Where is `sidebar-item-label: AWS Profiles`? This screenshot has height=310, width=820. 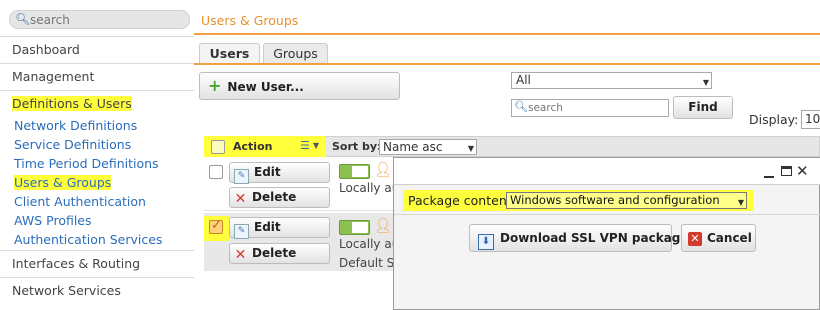 sidebar-item-label: AWS Profiles is located at coordinates (53, 220).